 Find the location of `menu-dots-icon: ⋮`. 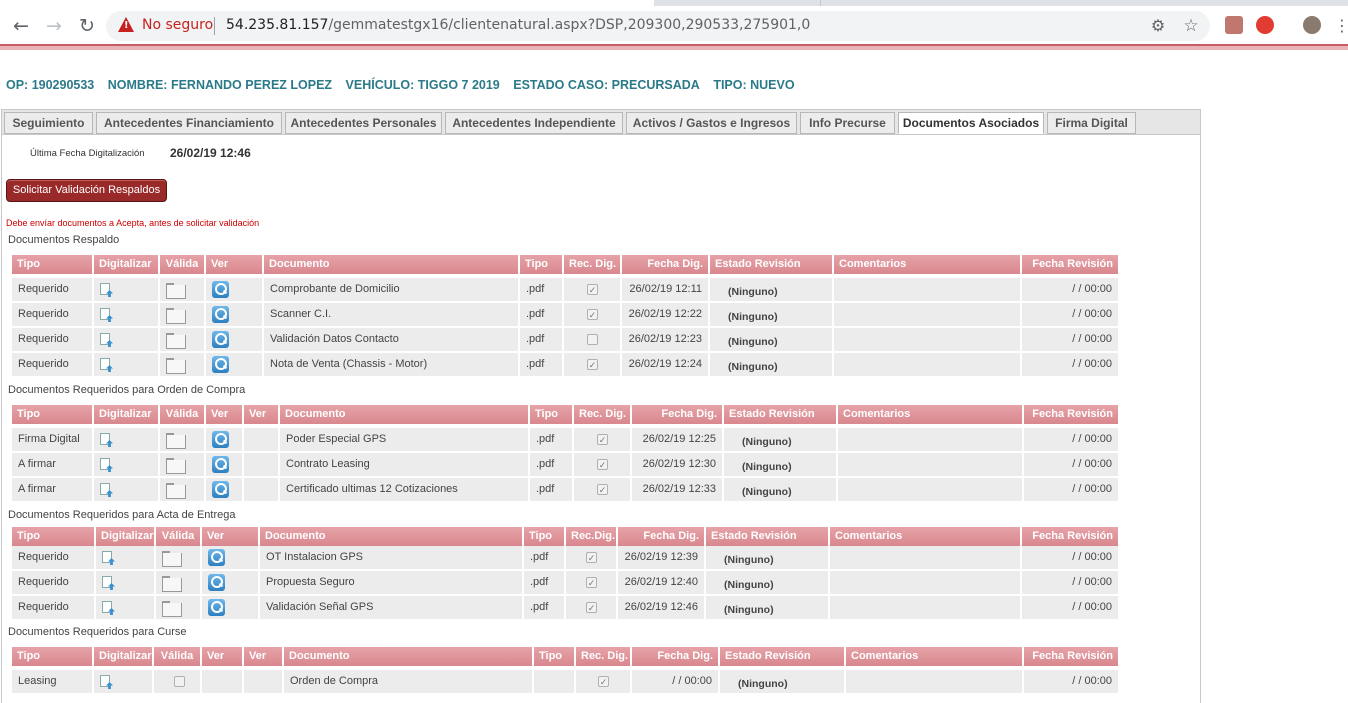

menu-dots-icon: ⋮ is located at coordinates (1341, 26).